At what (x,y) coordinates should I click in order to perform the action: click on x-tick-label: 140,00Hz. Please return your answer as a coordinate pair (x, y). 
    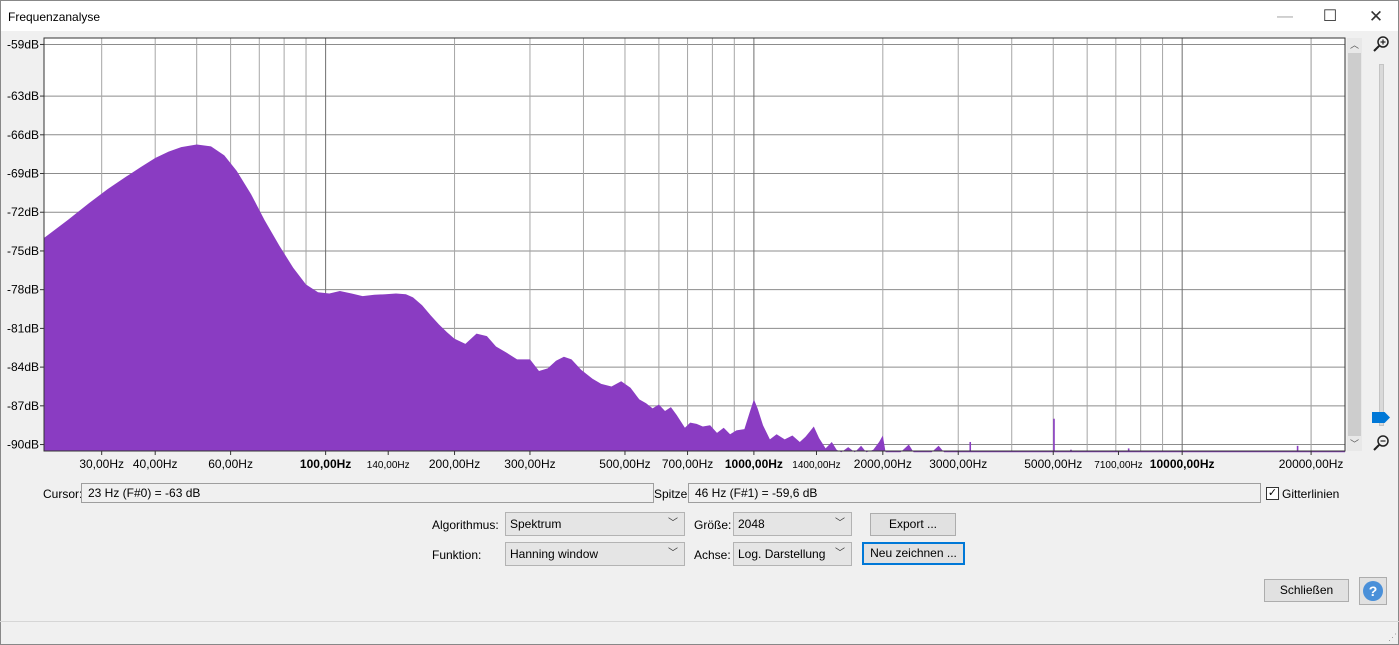
    Looking at the image, I should click on (388, 465).